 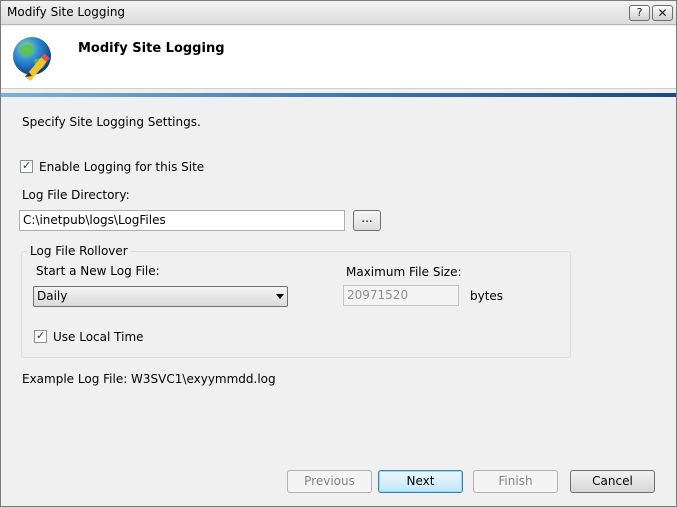 I want to click on max-file-size-input: 20971520, so click(x=401, y=295).